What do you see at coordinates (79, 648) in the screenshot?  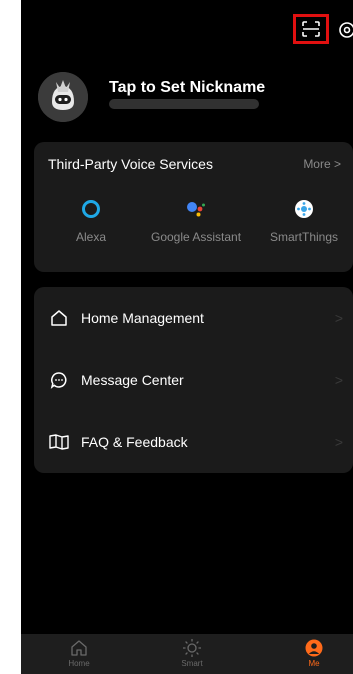 I see `home-outline-icon` at bounding box center [79, 648].